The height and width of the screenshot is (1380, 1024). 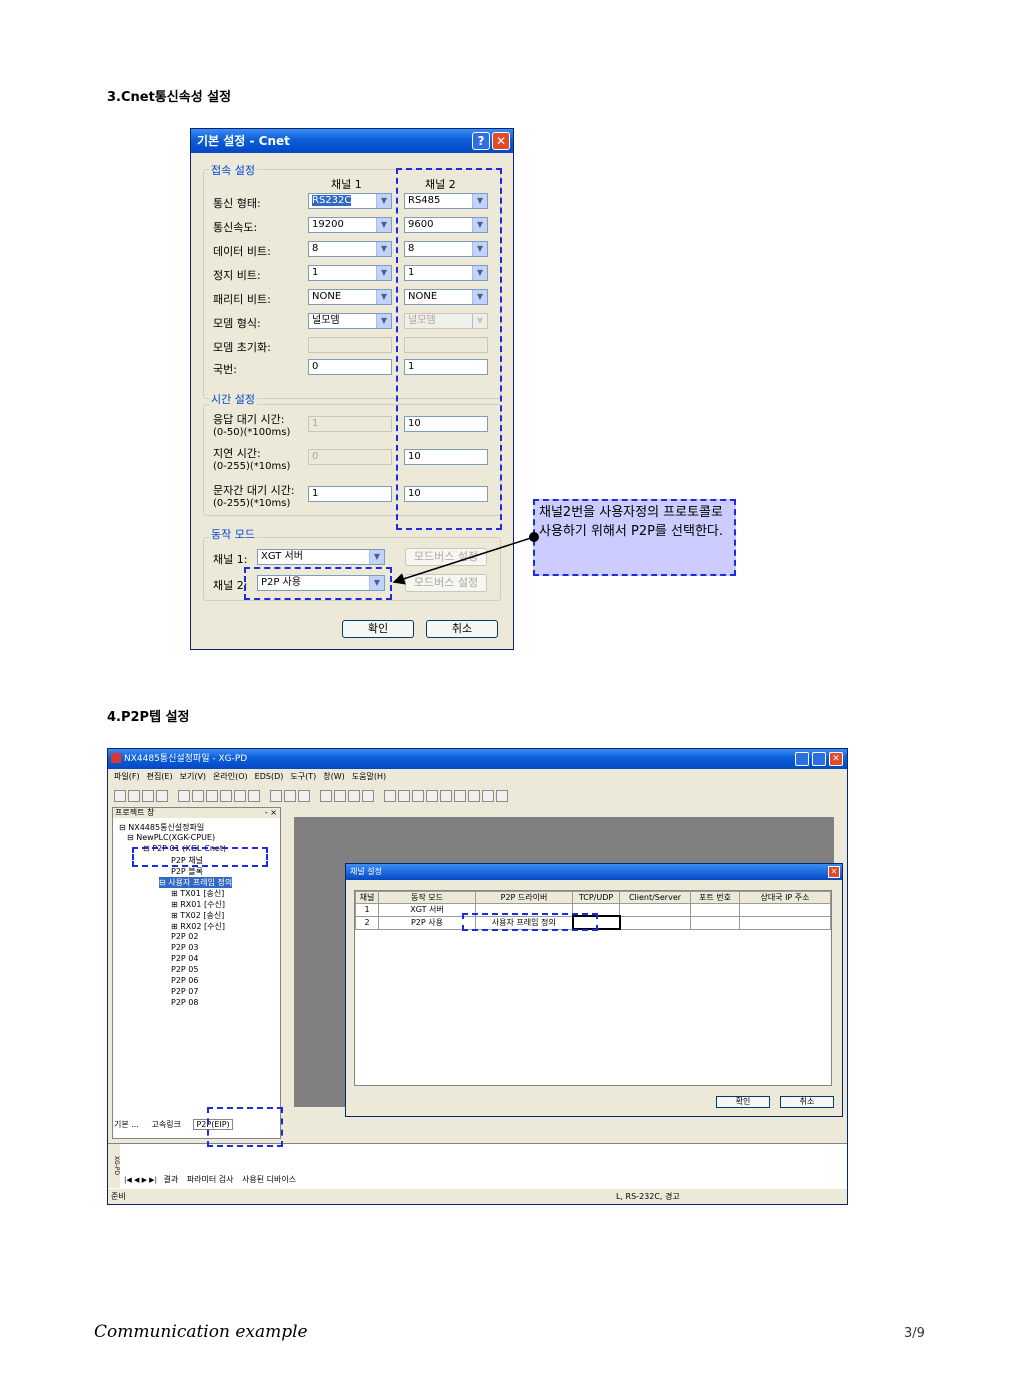 I want to click on tree-item: P2P 블록, so click(x=187, y=871).